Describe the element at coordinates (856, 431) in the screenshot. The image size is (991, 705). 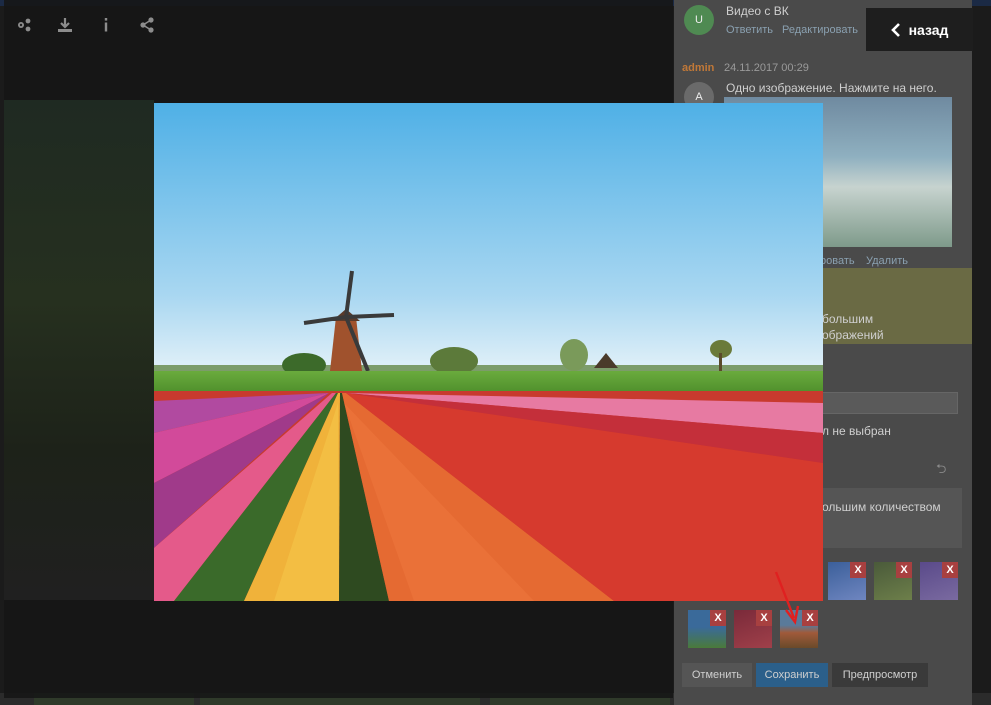
I see `file-status: л не выбран` at that location.